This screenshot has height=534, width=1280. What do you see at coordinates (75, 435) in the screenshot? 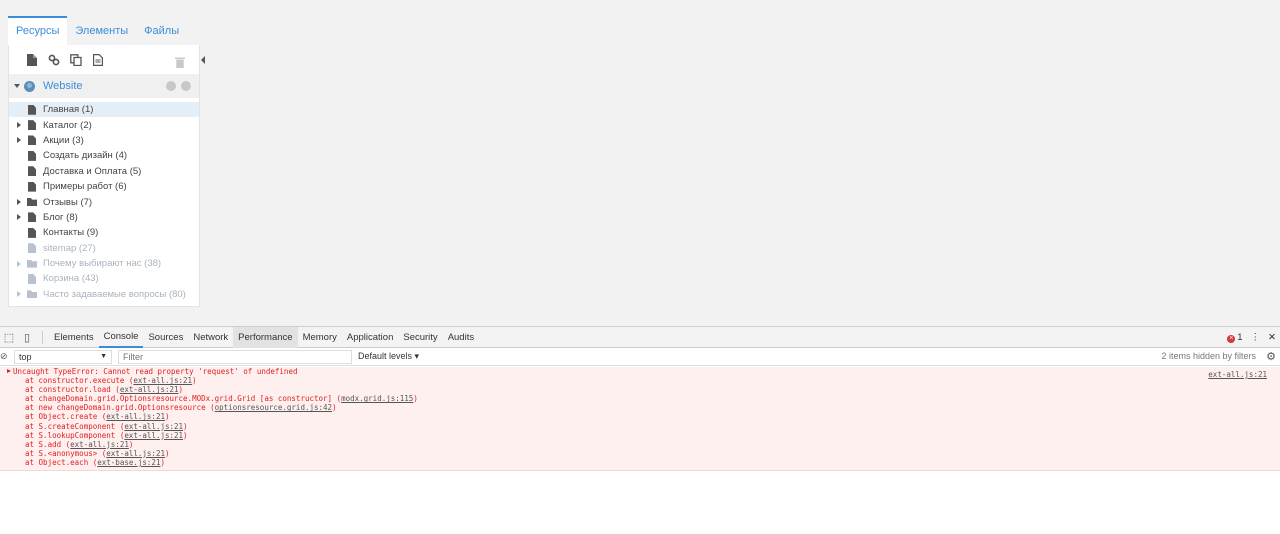
I see `stack-frame-text: at S.lookupComponent (` at bounding box center [75, 435].